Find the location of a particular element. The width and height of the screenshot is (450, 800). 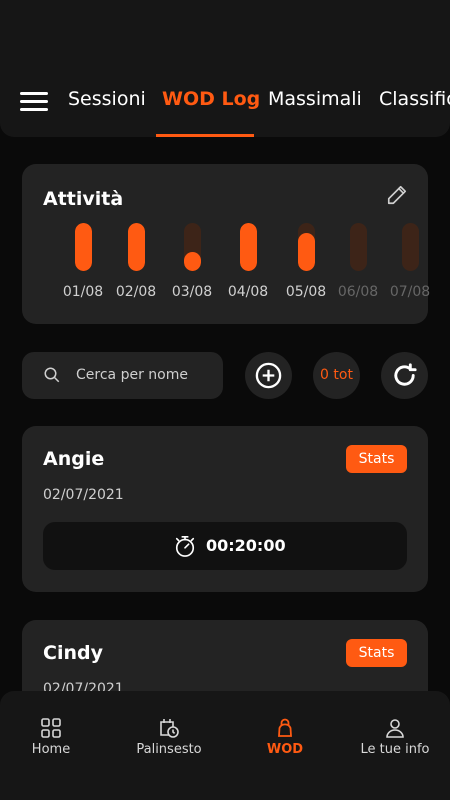

activity-day-label: 04/08 is located at coordinates (248, 292).